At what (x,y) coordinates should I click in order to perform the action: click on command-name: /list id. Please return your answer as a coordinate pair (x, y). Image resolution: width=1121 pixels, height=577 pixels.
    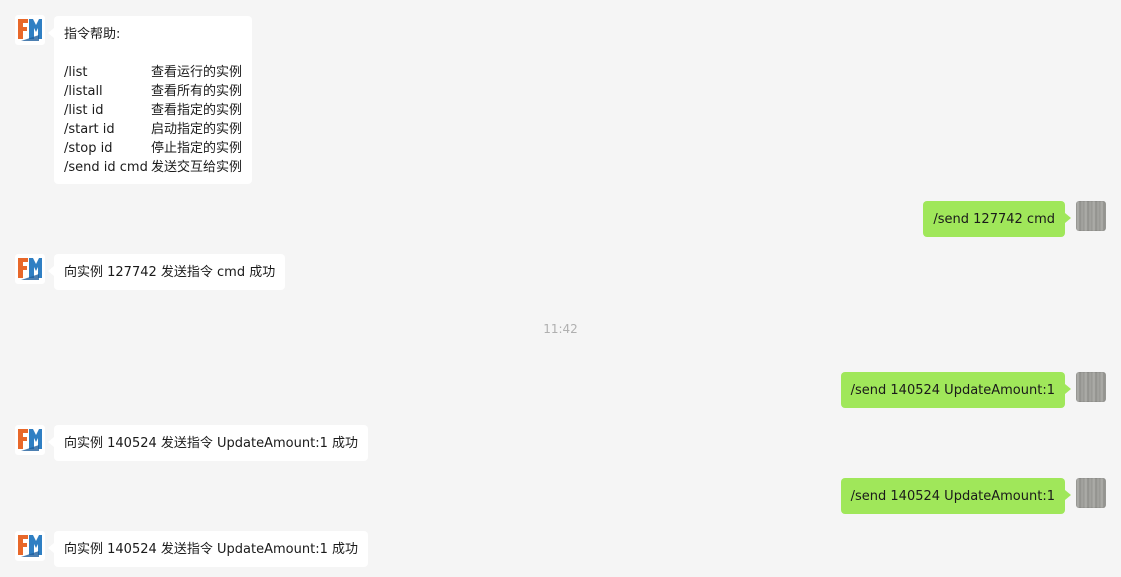
    Looking at the image, I should click on (84, 110).